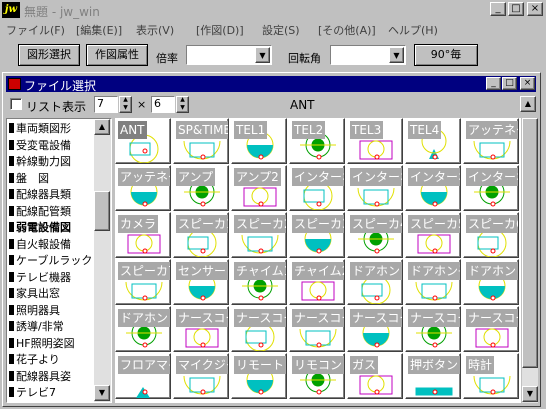  What do you see at coordinates (34, 293) in the screenshot?
I see `folder-item: 家具出窓` at bounding box center [34, 293].